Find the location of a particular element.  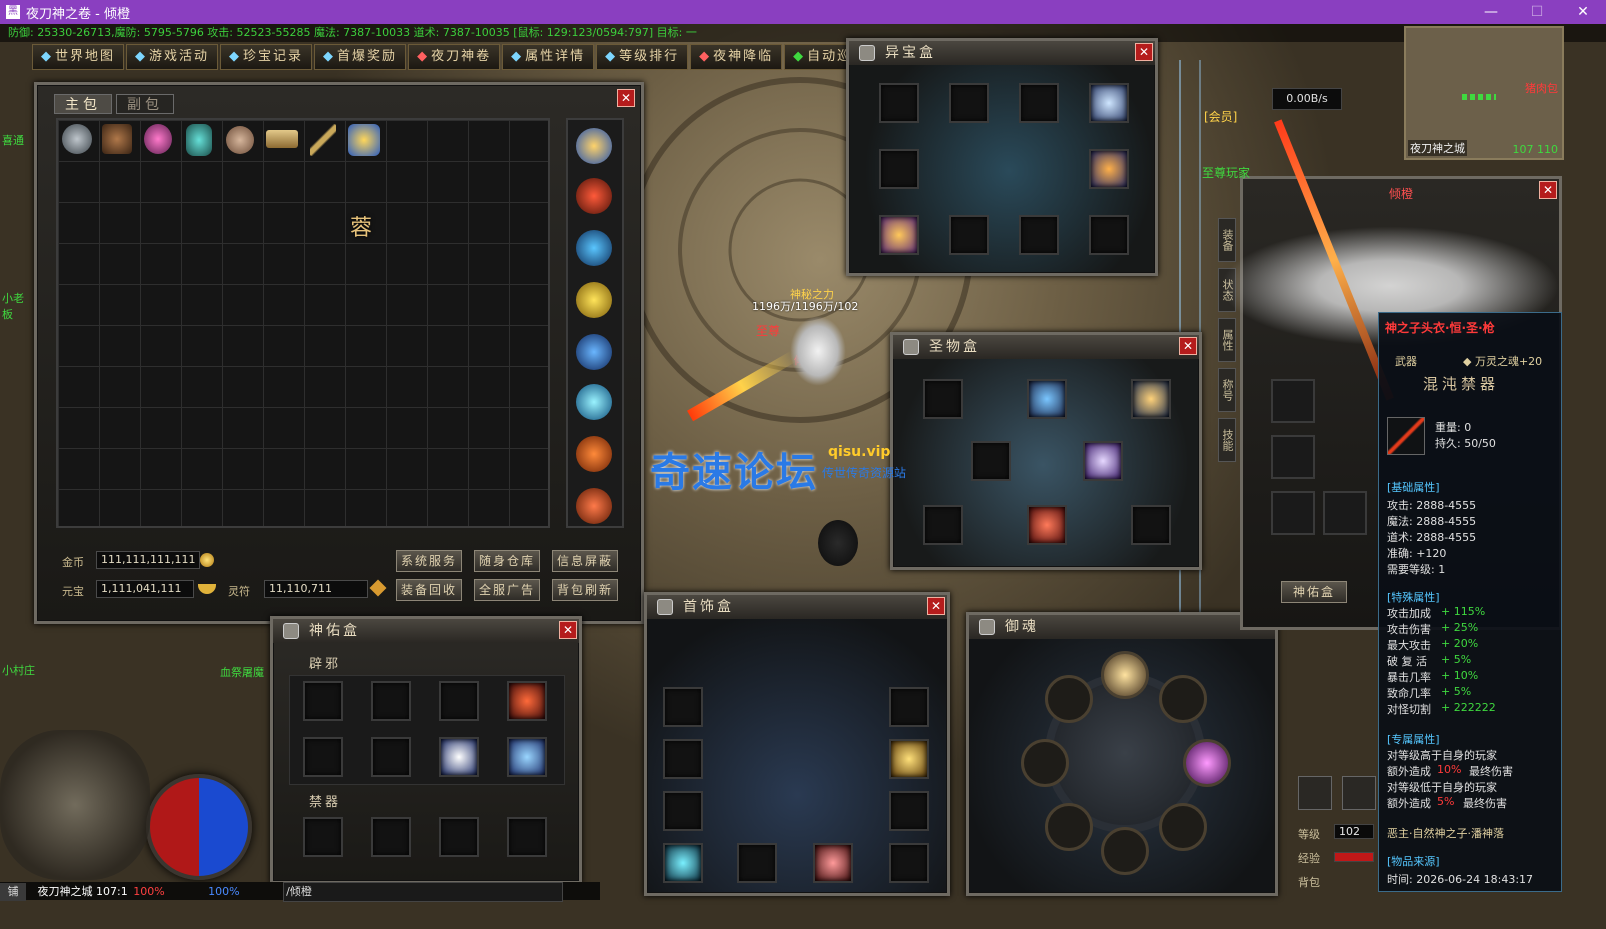

player-sprite is located at coordinates (818, 351).